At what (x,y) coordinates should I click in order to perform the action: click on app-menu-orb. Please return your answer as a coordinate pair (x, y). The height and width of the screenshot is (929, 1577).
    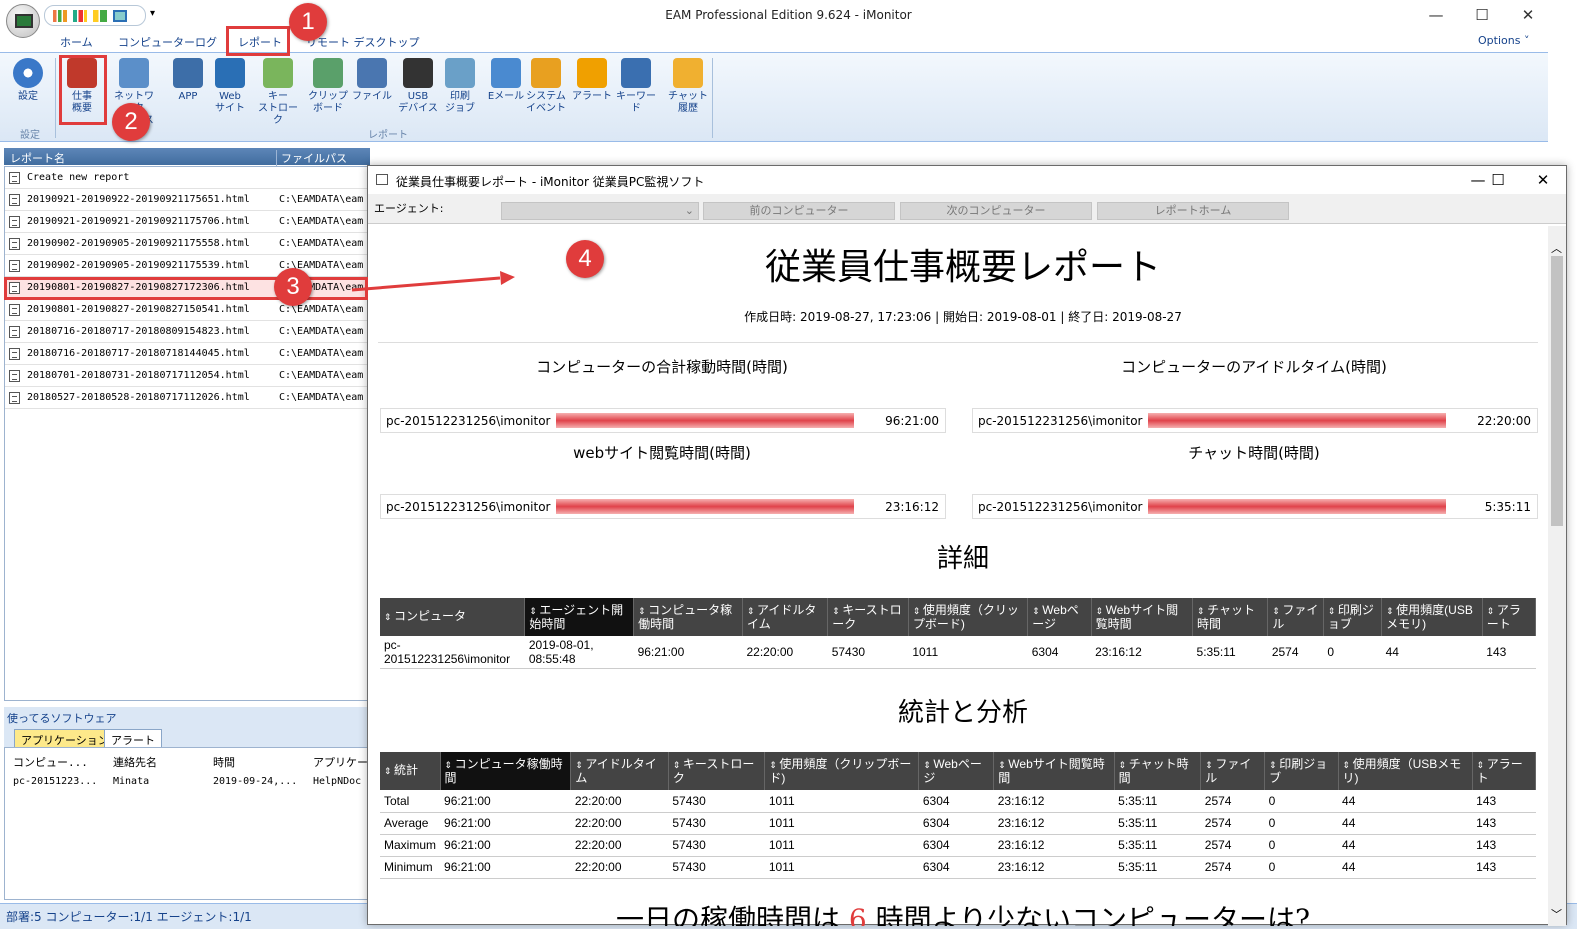
    Looking at the image, I should click on (23, 21).